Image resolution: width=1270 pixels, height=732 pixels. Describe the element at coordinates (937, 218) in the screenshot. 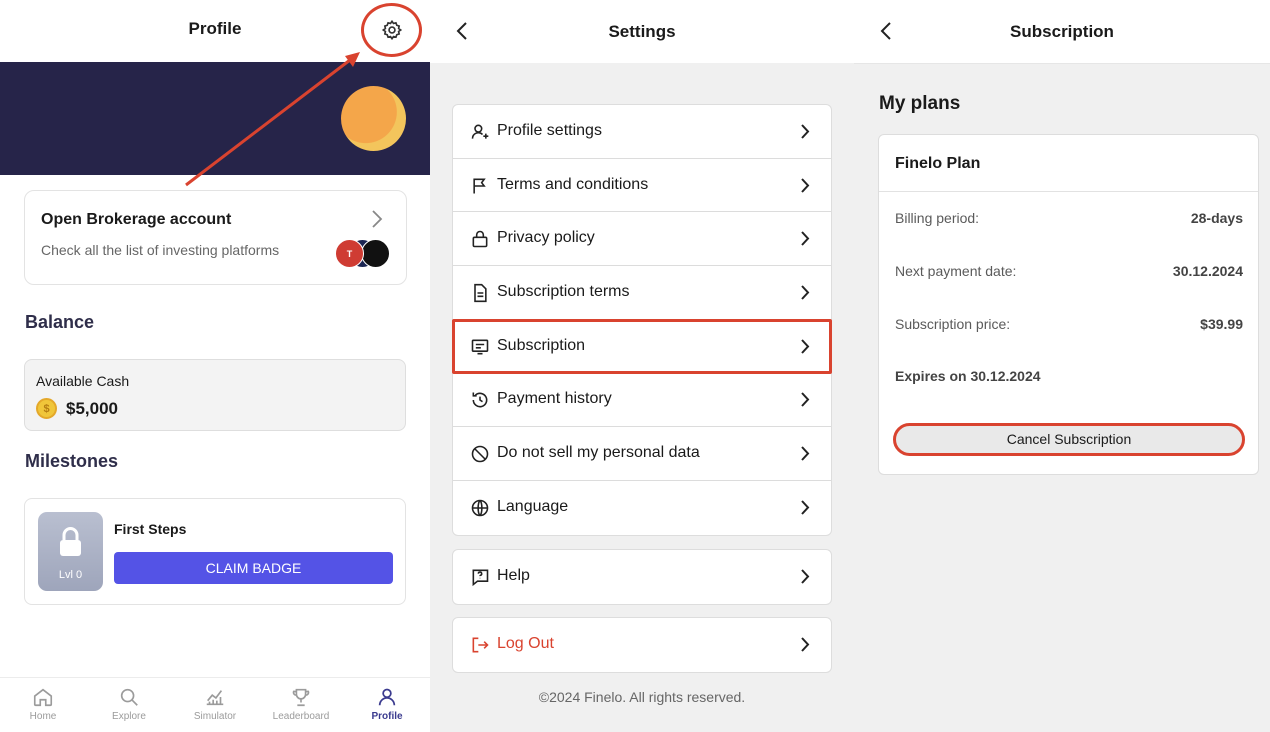

I see `billing-period-label: Billing period:` at that location.